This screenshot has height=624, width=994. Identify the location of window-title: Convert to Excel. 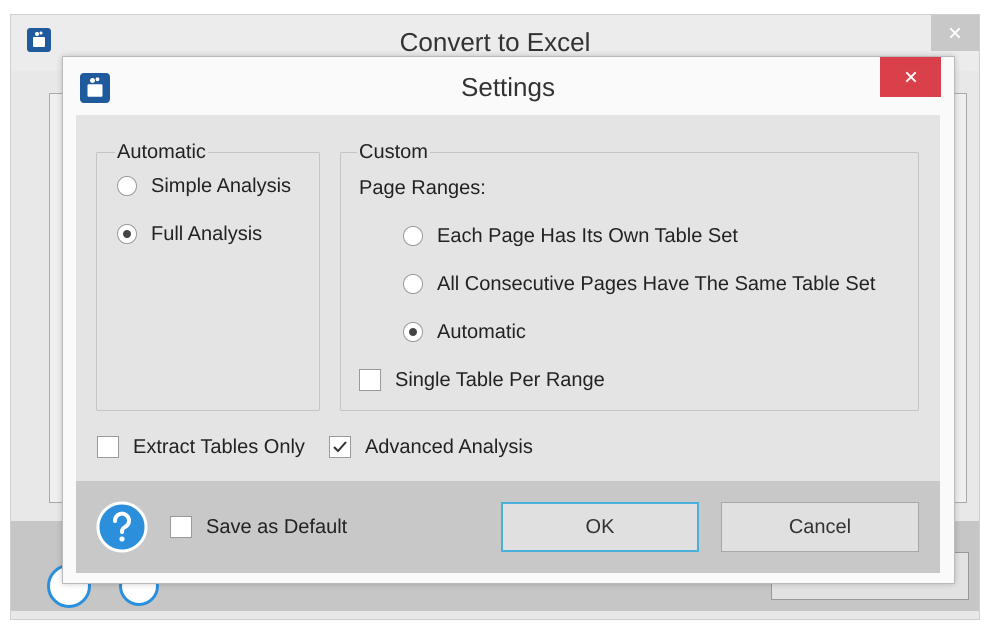
(495, 42).